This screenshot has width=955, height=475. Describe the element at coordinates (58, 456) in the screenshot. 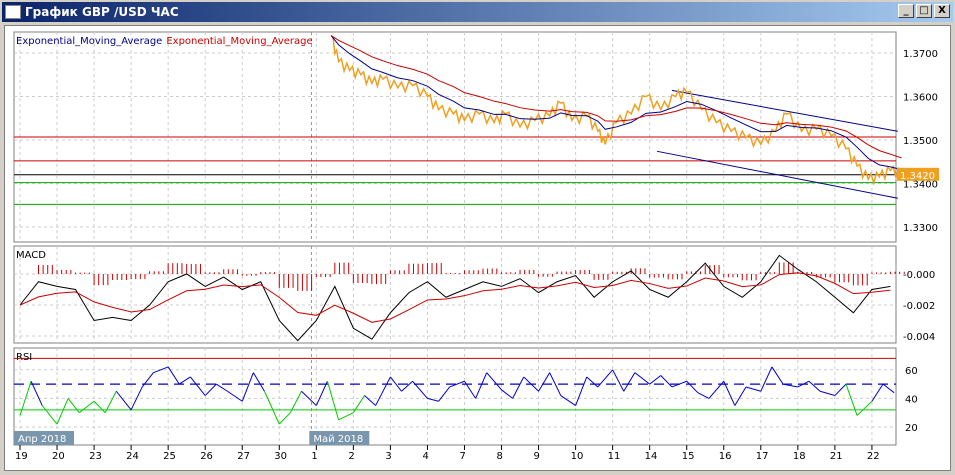

I see `x-tick-label: 20` at that location.